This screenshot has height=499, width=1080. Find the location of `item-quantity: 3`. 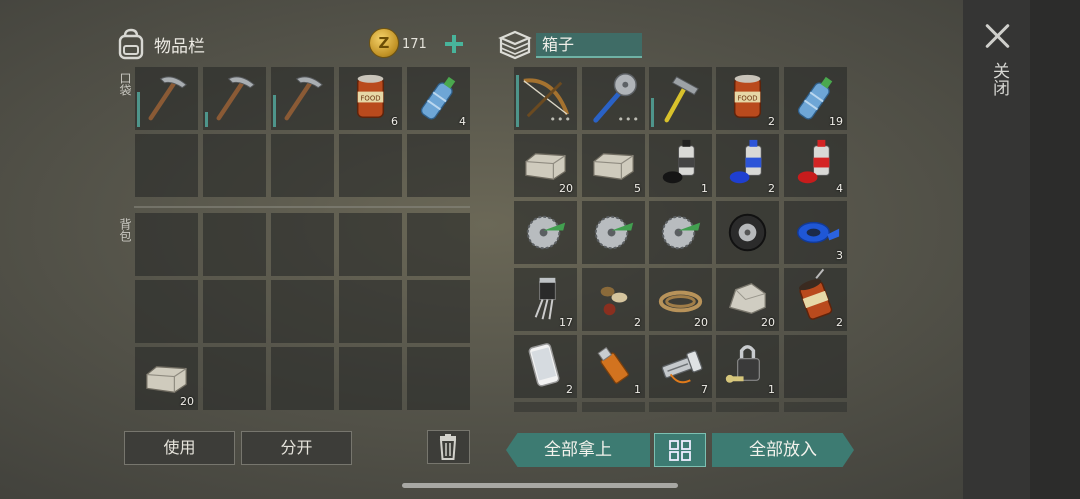

item-quantity: 3 is located at coordinates (839, 255).